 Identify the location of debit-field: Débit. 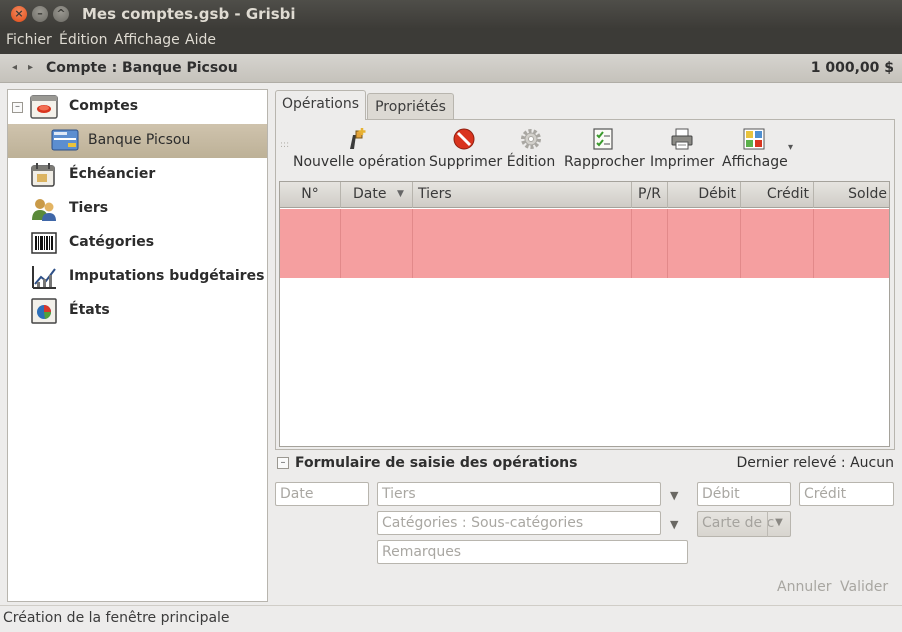
(744, 494).